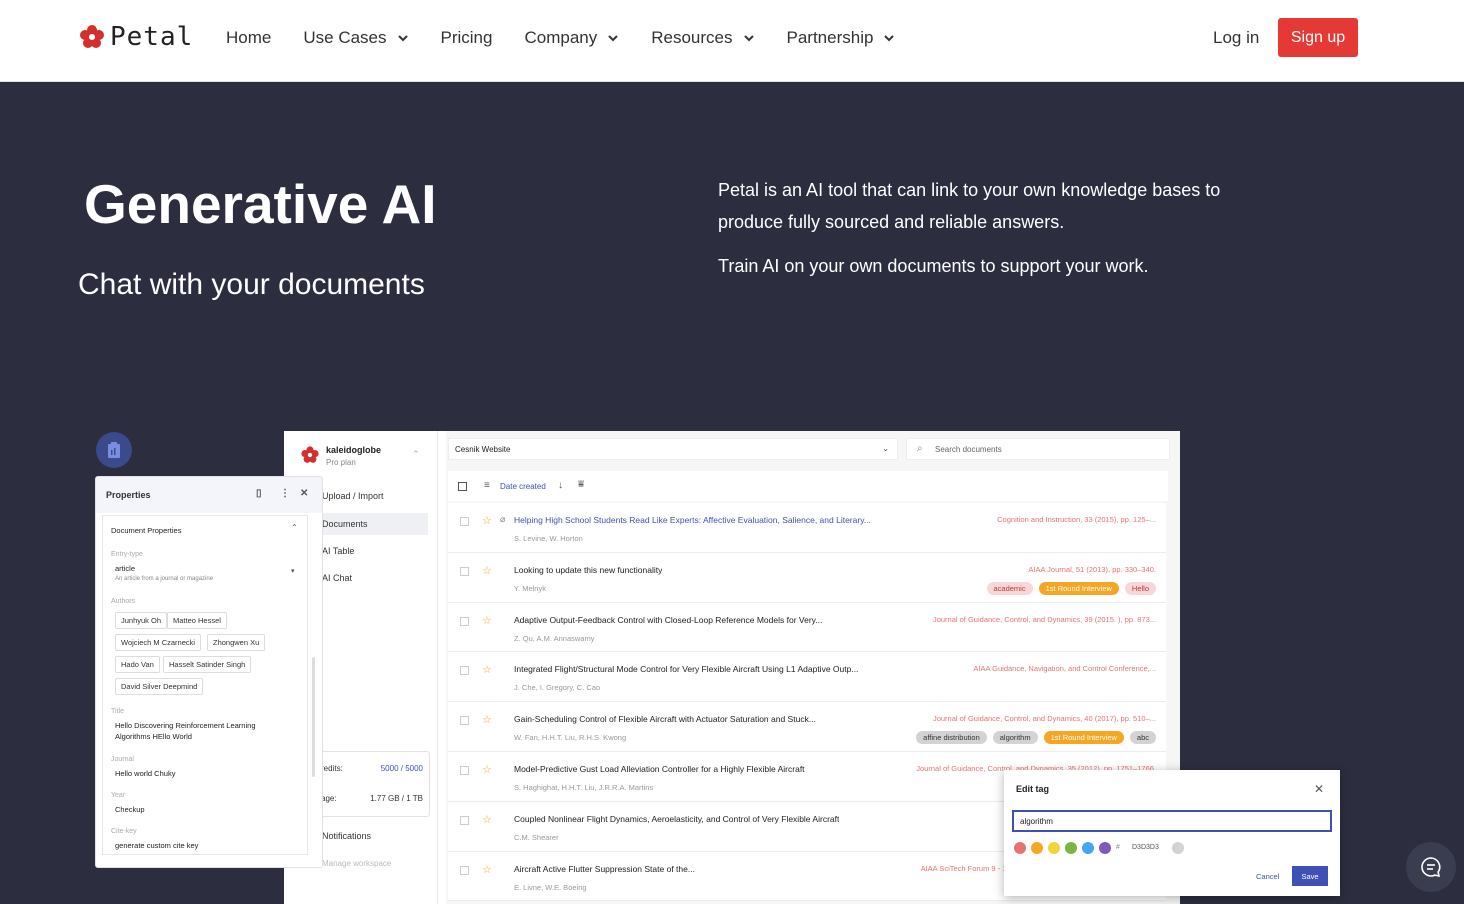 The image size is (1464, 904). Describe the element at coordinates (248, 38) in the screenshot. I see `nav-item-home: Home` at that location.